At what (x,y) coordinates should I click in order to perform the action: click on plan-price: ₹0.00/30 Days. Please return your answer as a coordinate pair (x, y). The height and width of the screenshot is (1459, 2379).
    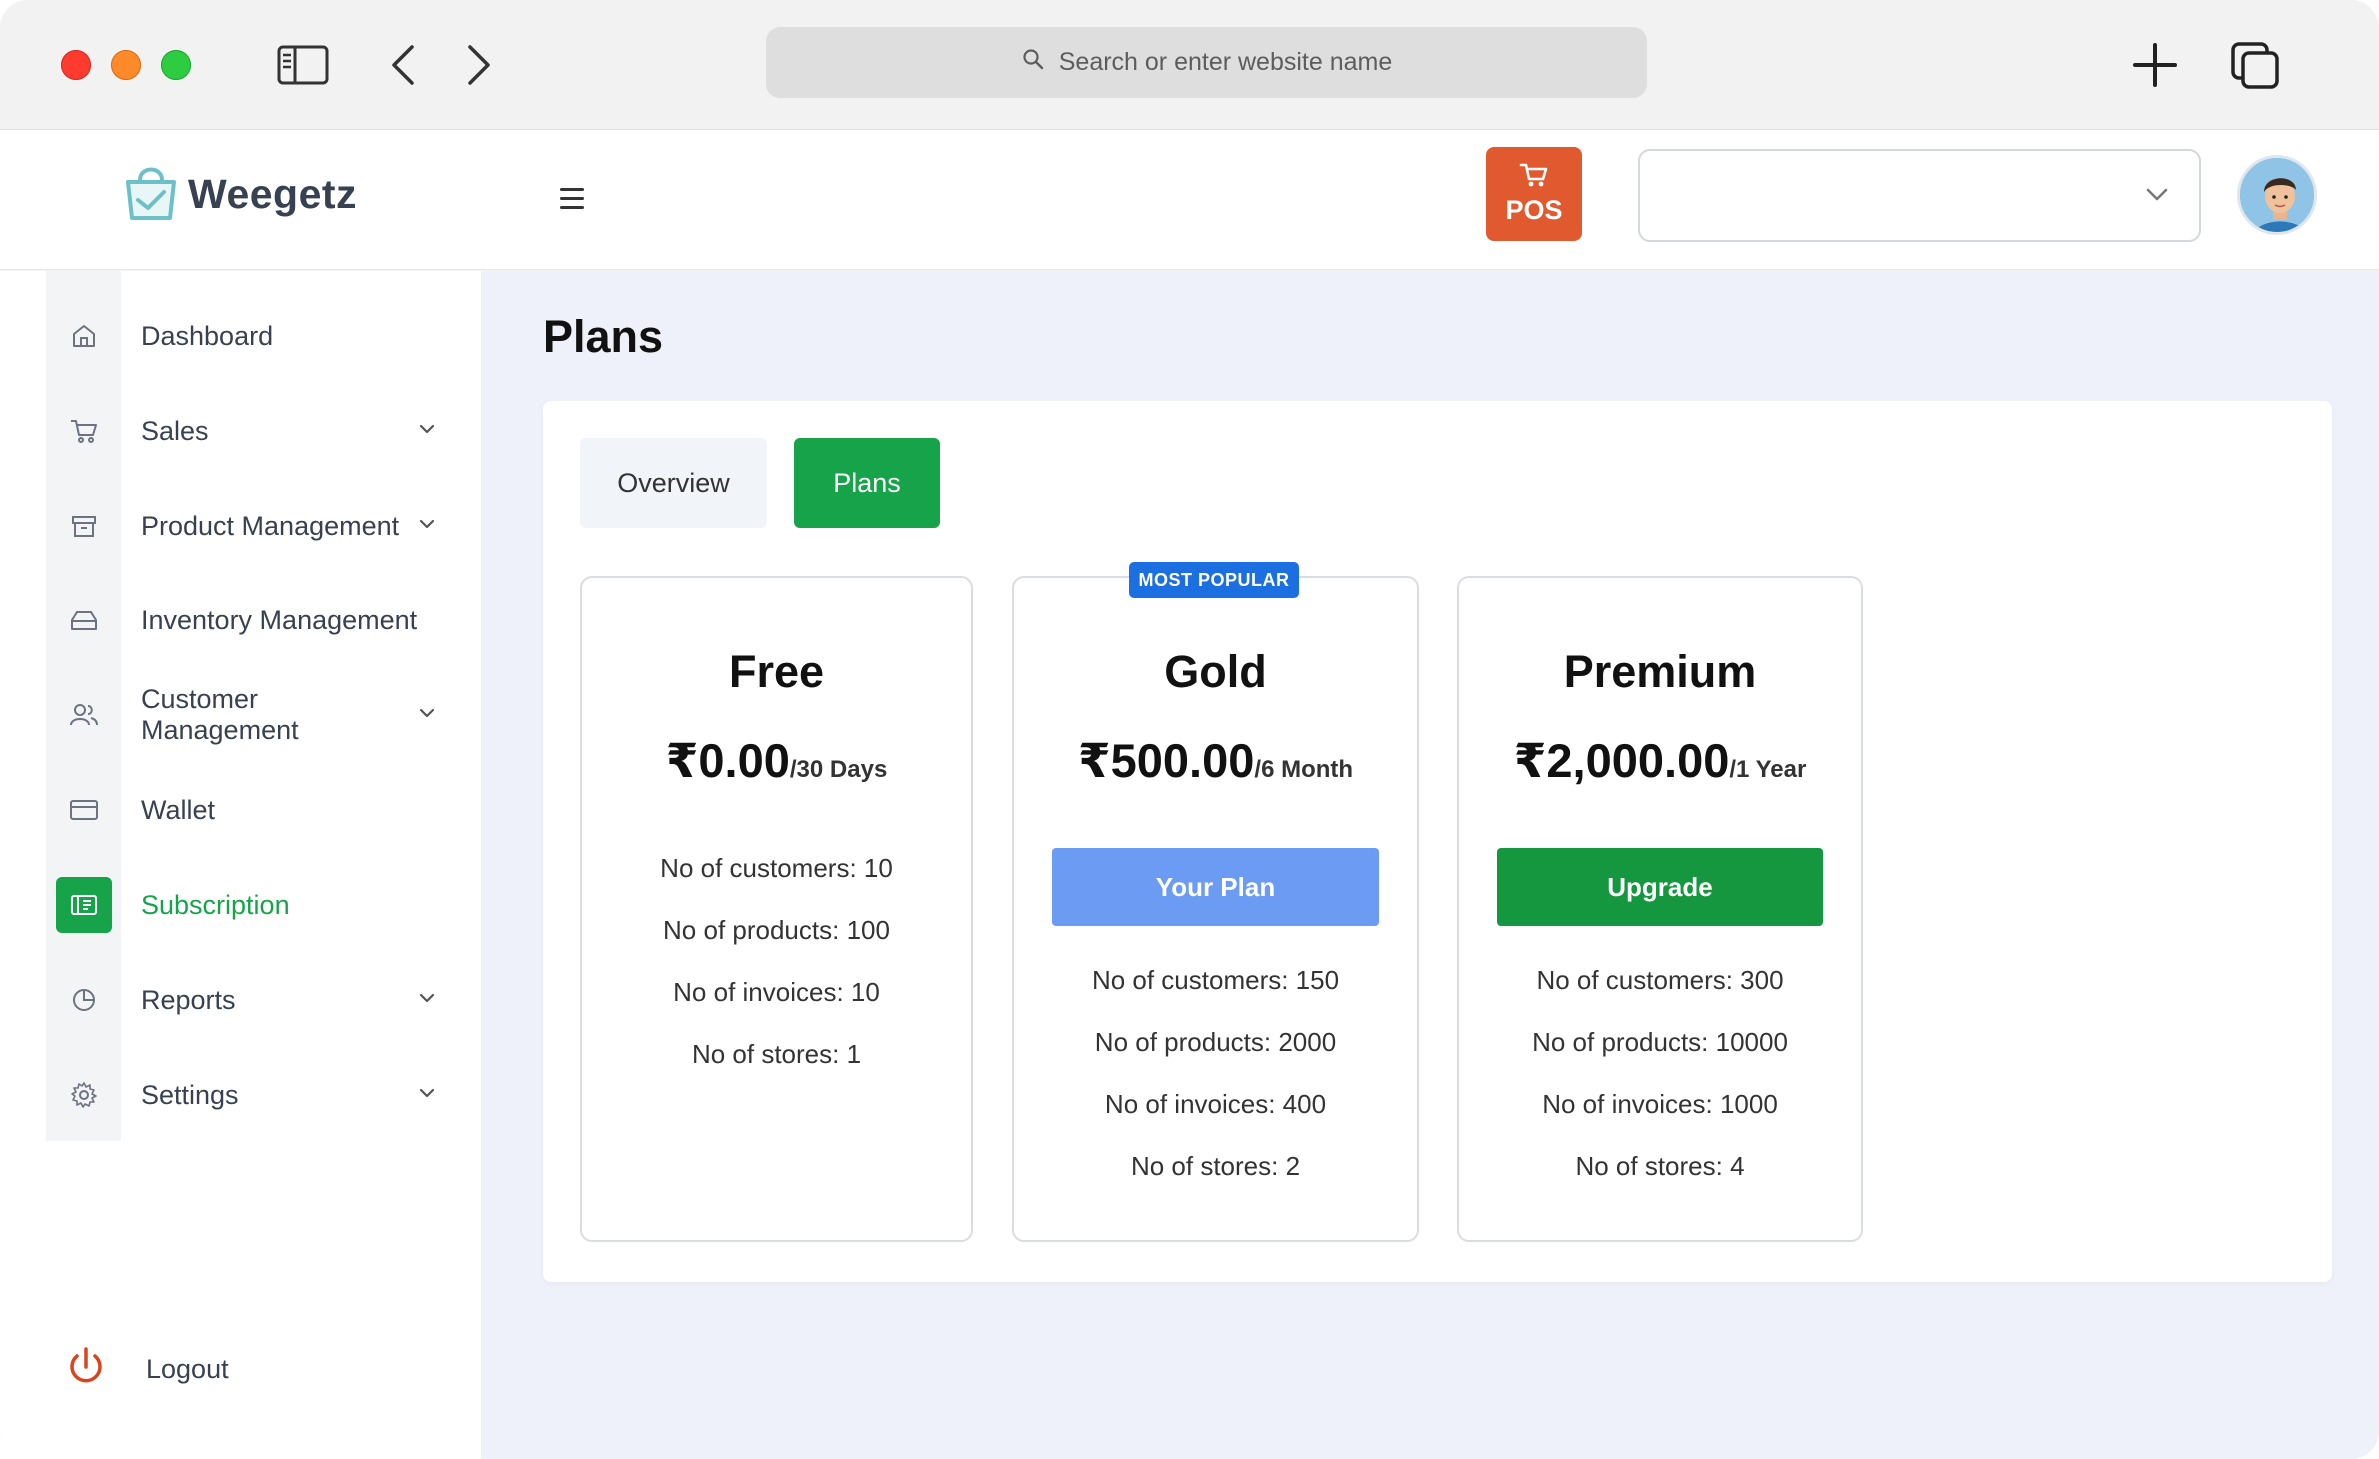
    Looking at the image, I should click on (776, 761).